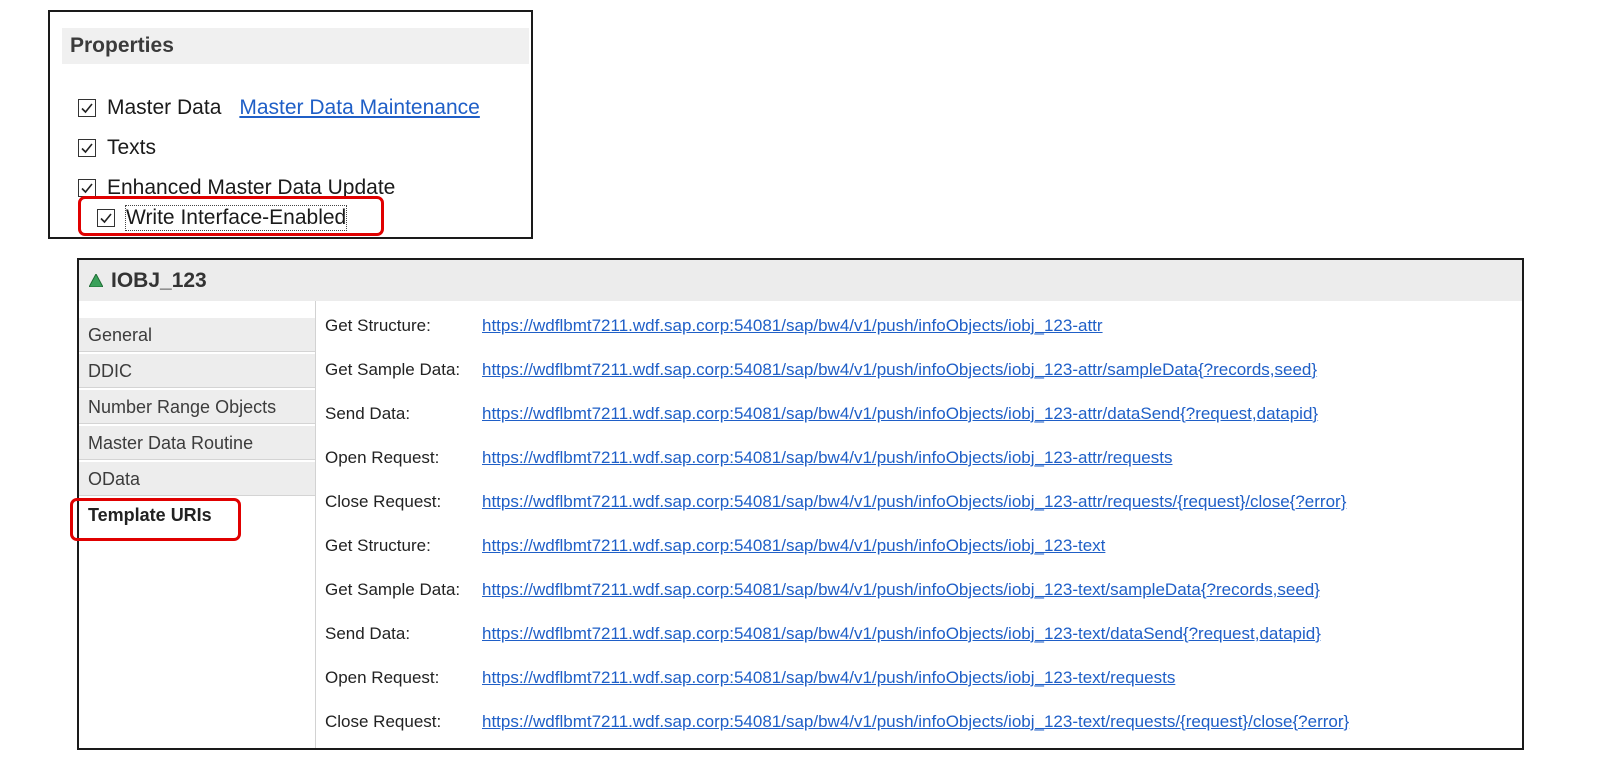 The height and width of the screenshot is (775, 1600). What do you see at coordinates (197, 335) in the screenshot?
I see `tab-general: General` at bounding box center [197, 335].